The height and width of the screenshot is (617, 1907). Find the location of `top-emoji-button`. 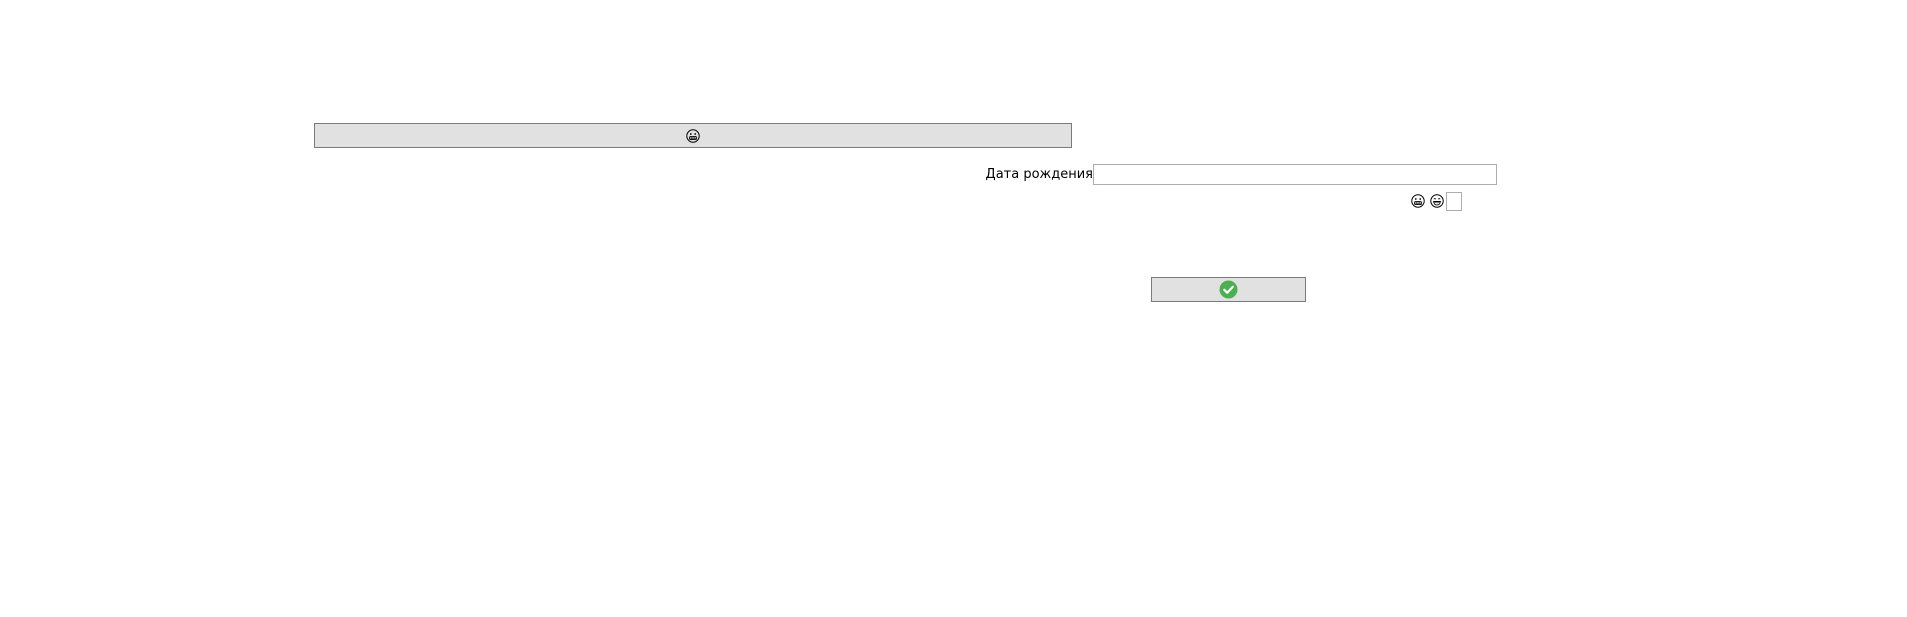

top-emoji-button is located at coordinates (693, 135).